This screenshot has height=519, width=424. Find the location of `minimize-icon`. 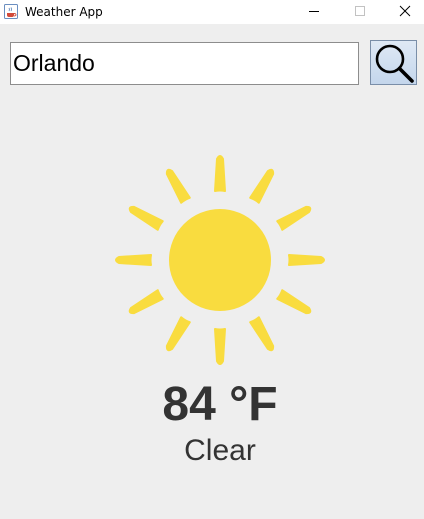

minimize-icon is located at coordinates (314, 11).